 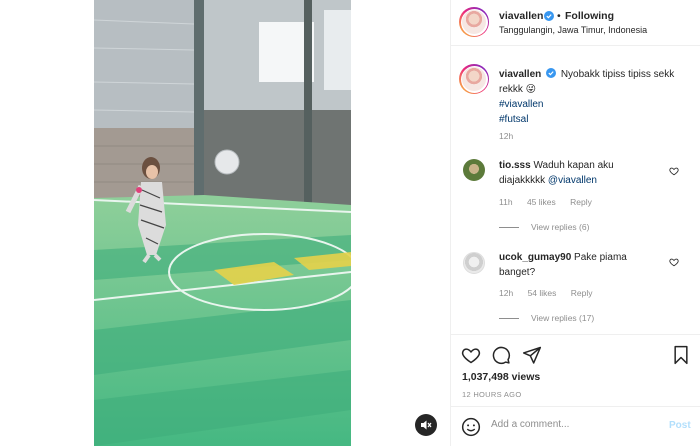 What do you see at coordinates (521, 104) in the screenshot?
I see `hashtag-viavallen: #viavallen` at bounding box center [521, 104].